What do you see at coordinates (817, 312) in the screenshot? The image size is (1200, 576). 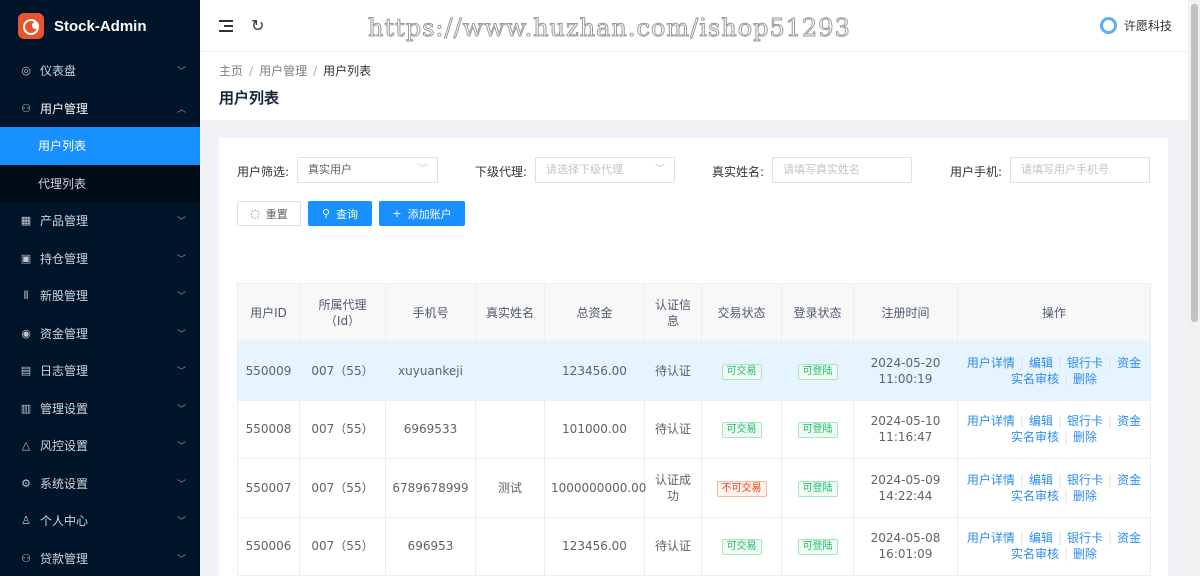 I see `column-header: 登录状态` at bounding box center [817, 312].